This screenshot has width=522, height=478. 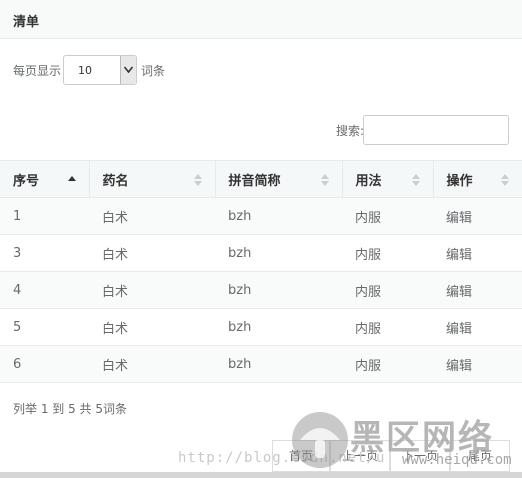 I want to click on column-header-name: 药名, so click(x=152, y=179).